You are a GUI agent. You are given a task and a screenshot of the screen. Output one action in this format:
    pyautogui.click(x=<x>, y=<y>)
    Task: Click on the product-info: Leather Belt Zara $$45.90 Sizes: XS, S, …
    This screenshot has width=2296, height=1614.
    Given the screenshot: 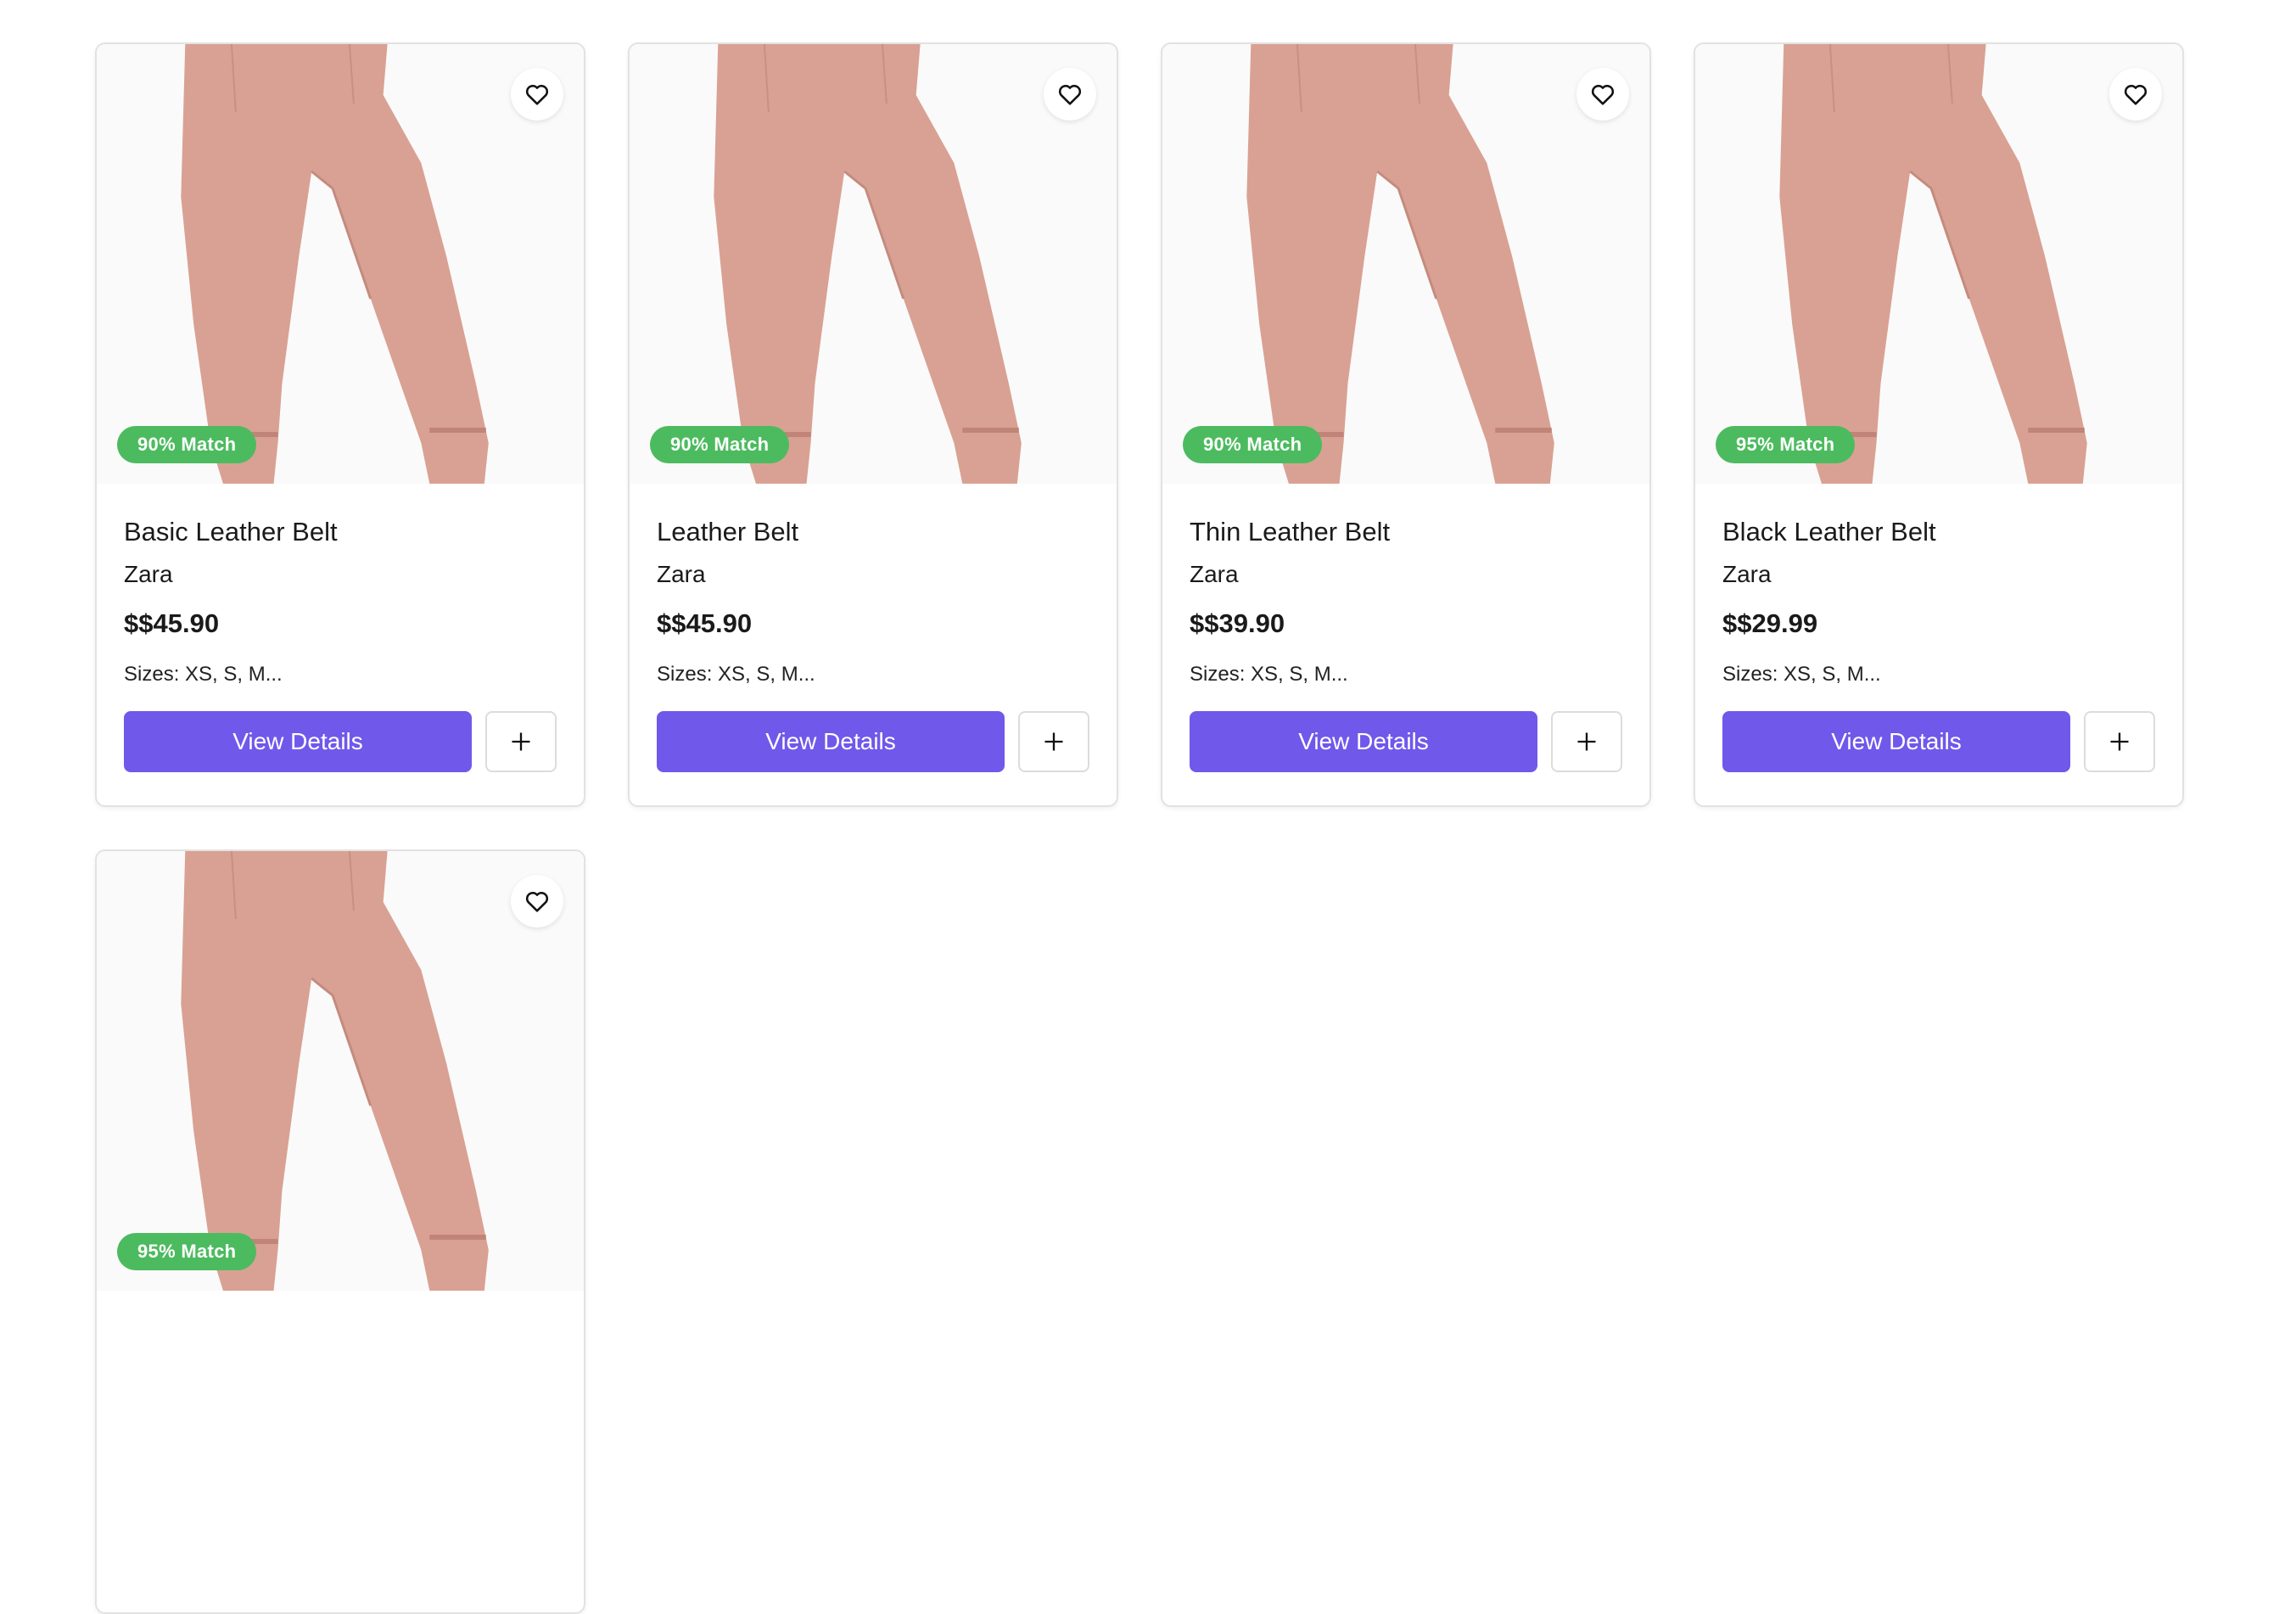 What is the action you would take?
    pyautogui.click(x=873, y=644)
    